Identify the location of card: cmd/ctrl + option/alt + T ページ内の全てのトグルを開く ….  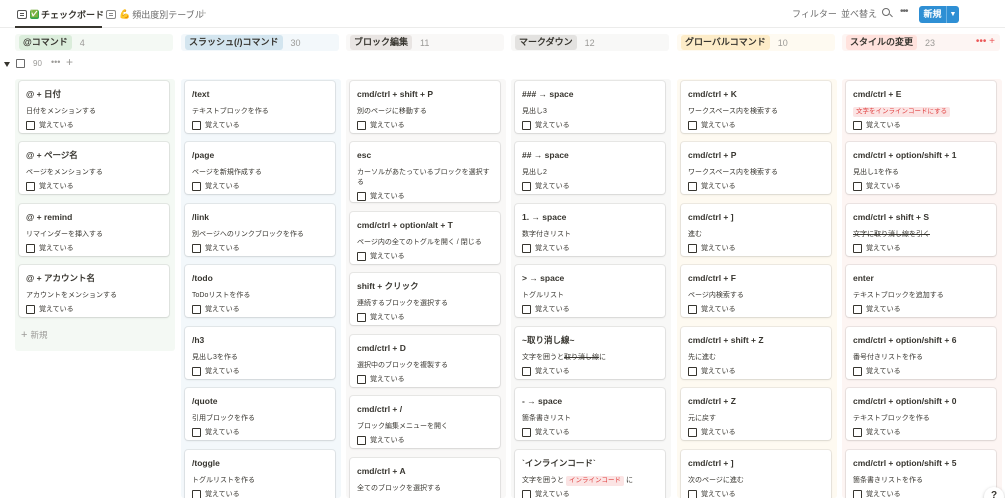
(425, 238).